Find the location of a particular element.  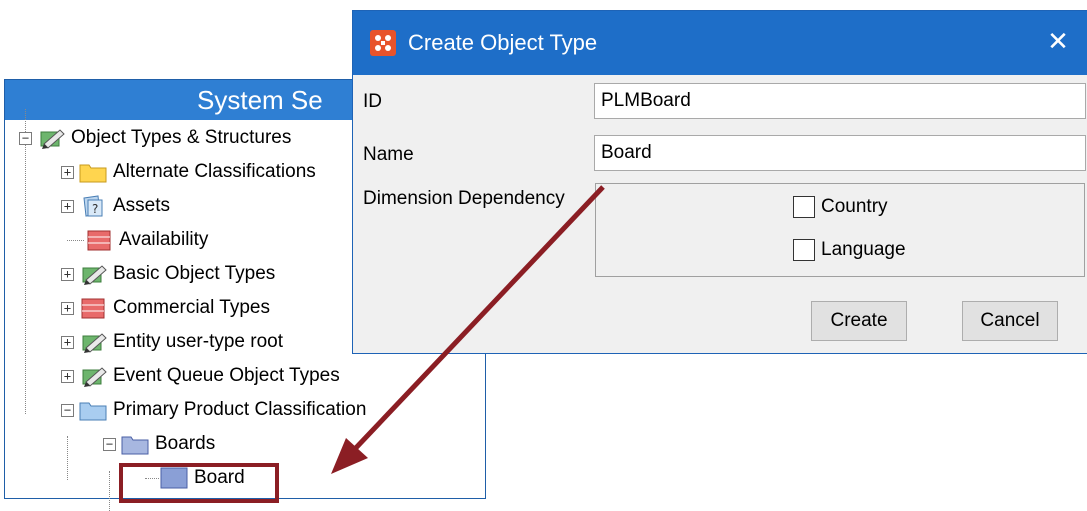

country-option: Country is located at coordinates (840, 207).